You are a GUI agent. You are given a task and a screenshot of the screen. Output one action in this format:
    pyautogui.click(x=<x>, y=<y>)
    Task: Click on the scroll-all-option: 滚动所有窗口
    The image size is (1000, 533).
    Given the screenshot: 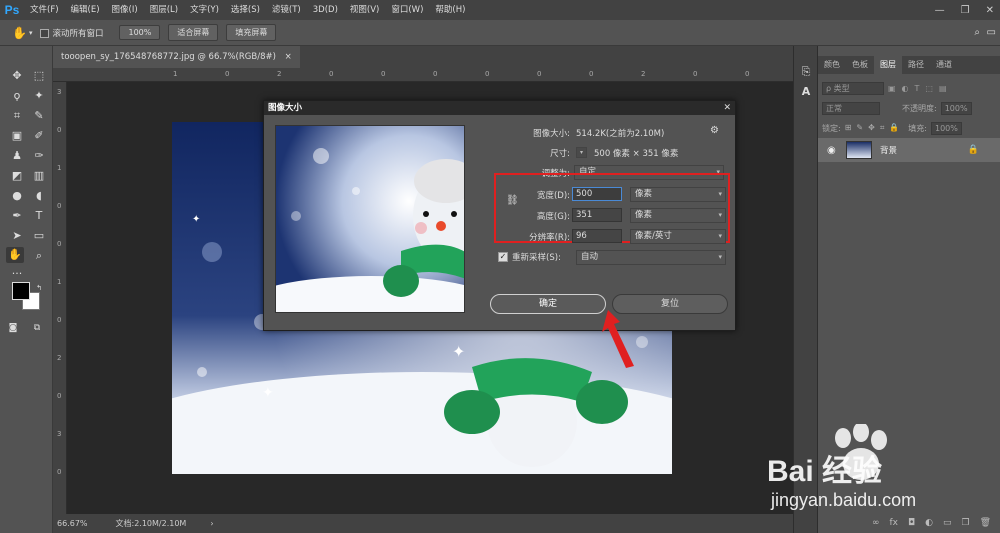 What is the action you would take?
    pyautogui.click(x=71, y=33)
    